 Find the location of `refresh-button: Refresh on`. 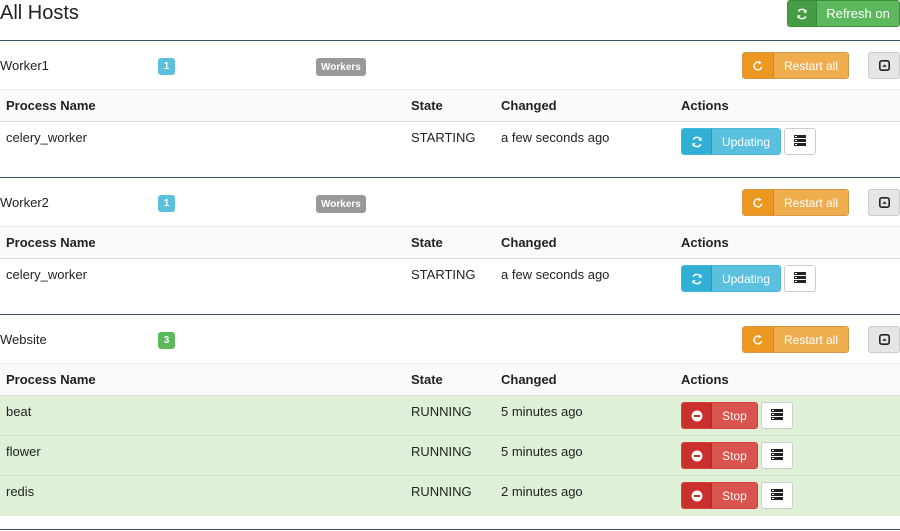

refresh-button: Refresh on is located at coordinates (843, 13).